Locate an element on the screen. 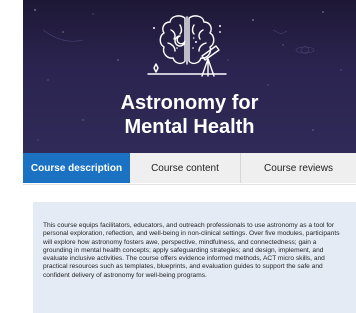  course-title-line-2: Mental Health is located at coordinates (189, 127).